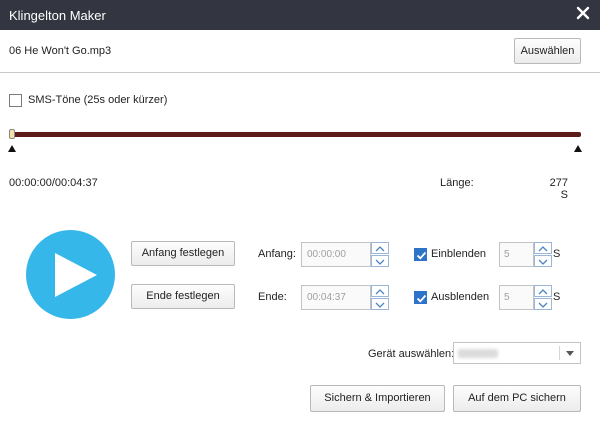 Image resolution: width=600 pixels, height=429 pixels. I want to click on fade-out-label: Ausblenden, so click(460, 297).